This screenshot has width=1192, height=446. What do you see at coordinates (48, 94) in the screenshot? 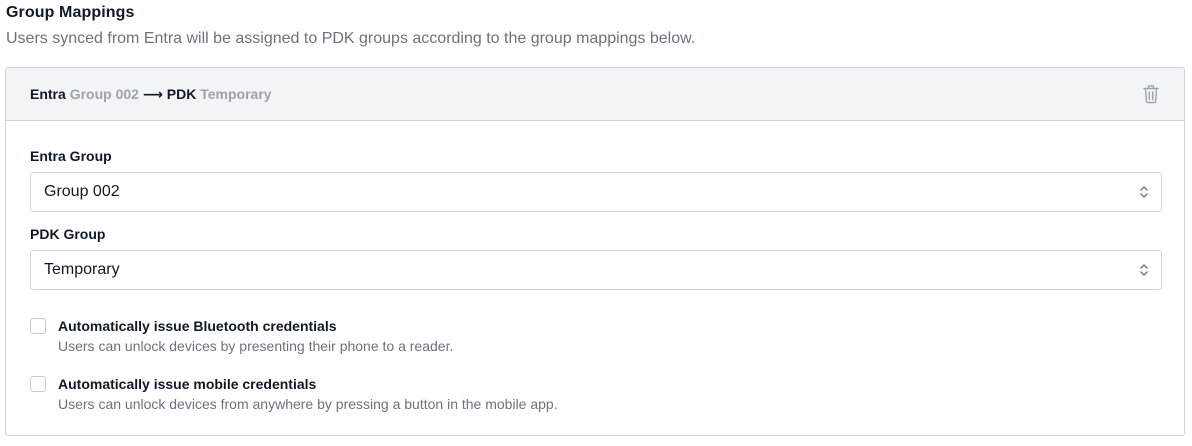
I see `mapping-source-label: Entra` at bounding box center [48, 94].